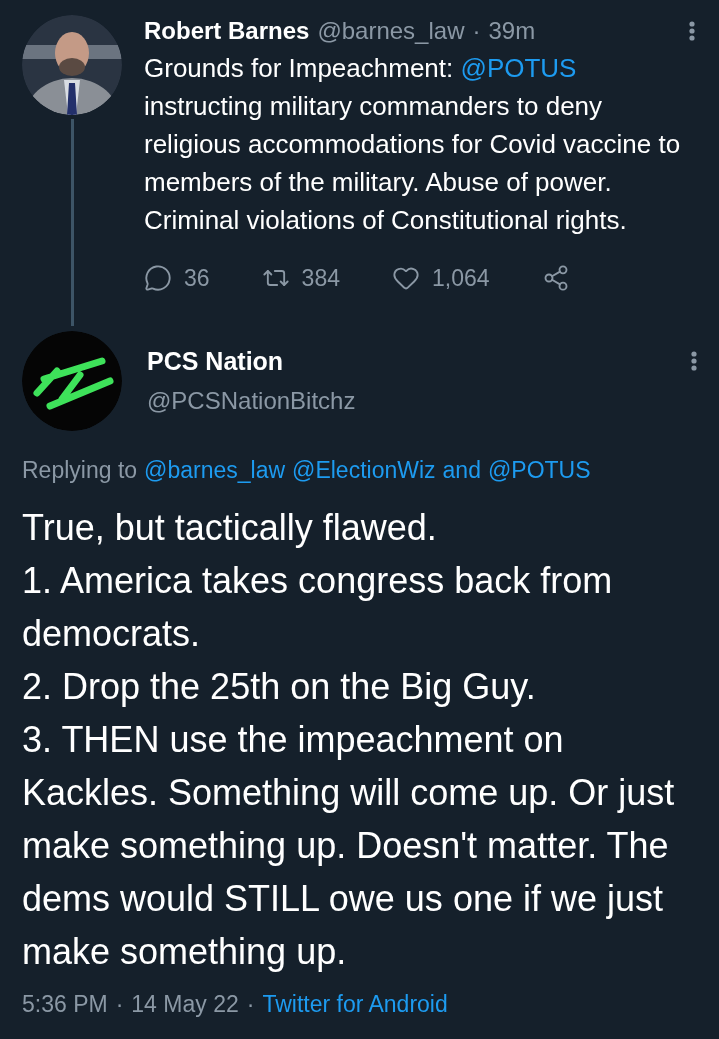 The height and width of the screenshot is (1039, 719). What do you see at coordinates (227, 31) in the screenshot?
I see `author-name: Robert Barnes` at bounding box center [227, 31].